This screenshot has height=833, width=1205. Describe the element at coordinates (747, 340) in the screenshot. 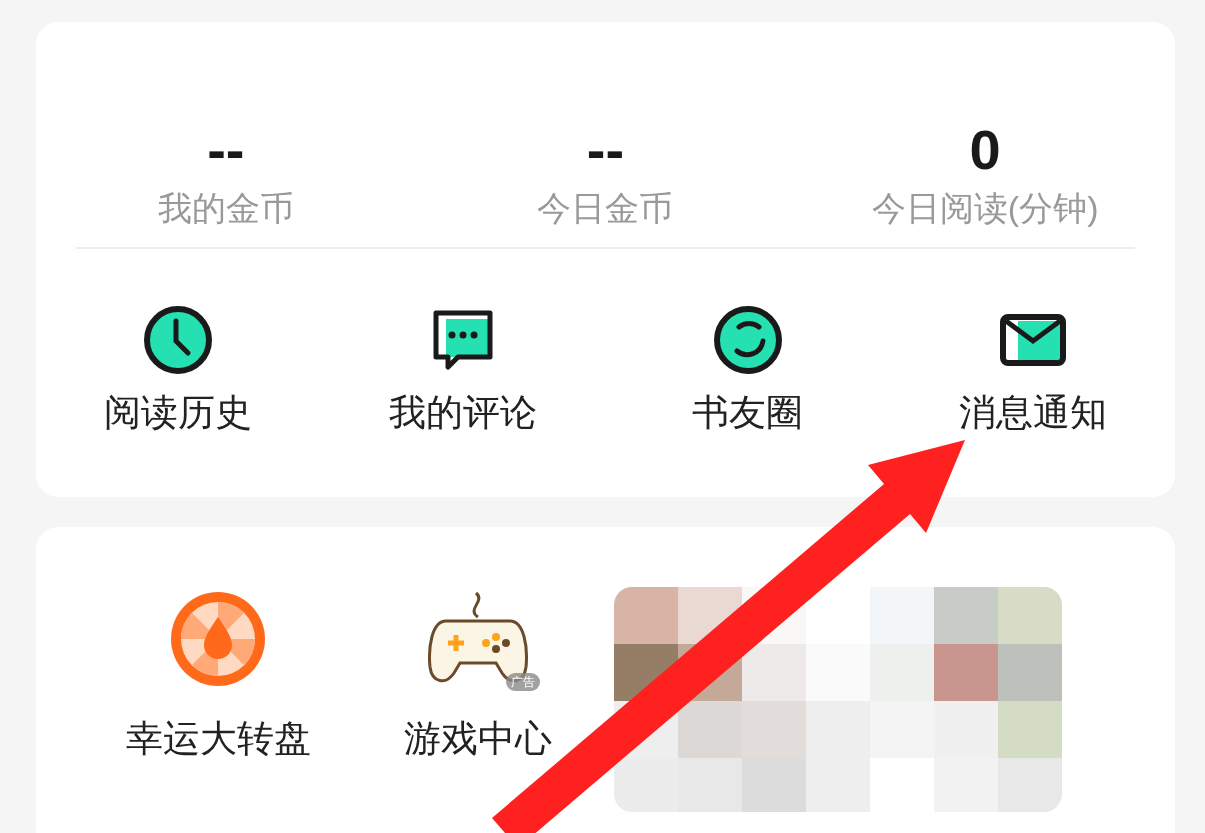

I see `circle-icon` at that location.